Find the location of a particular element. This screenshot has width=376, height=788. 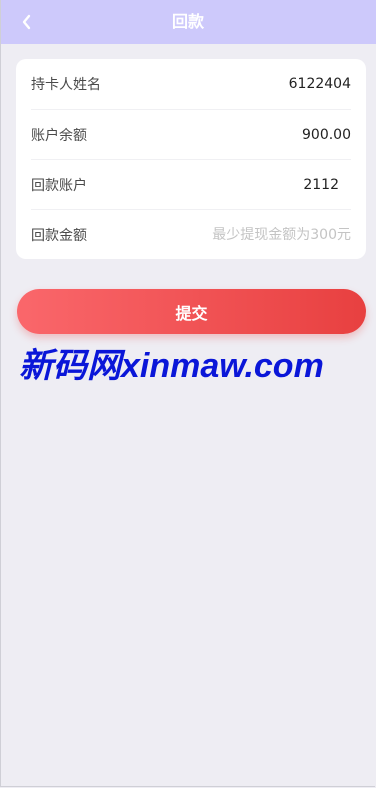

cardholder-name-label: 持卡人姓名 is located at coordinates (66, 85).